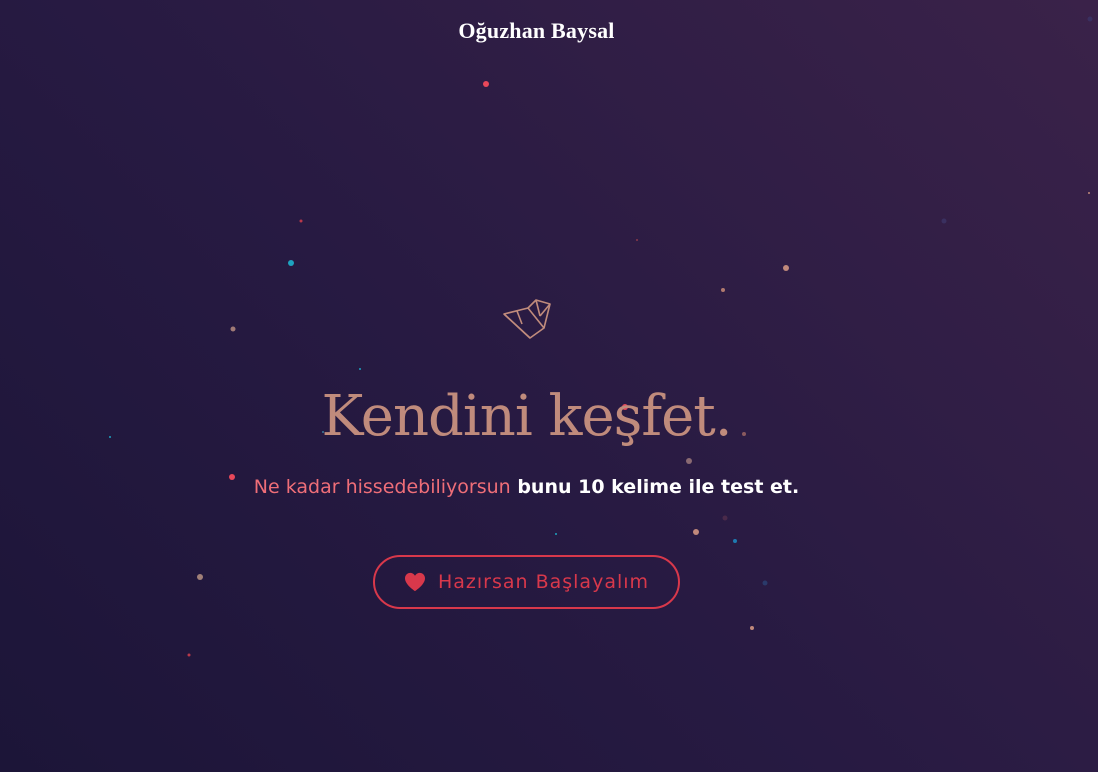  I want to click on heart-icon, so click(414, 582).